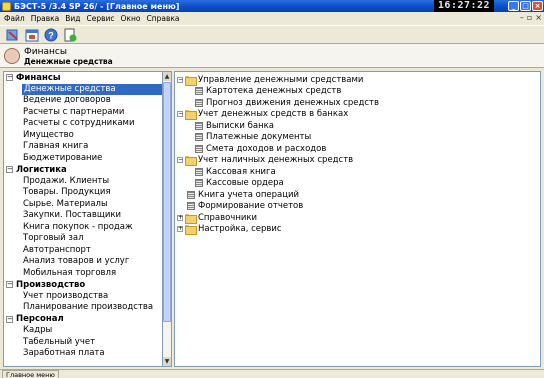 This screenshot has width=544, height=378. Describe the element at coordinates (83, 228) in the screenshot. I see `nav-item-purchase-book: Книга покупок - продаж` at that location.